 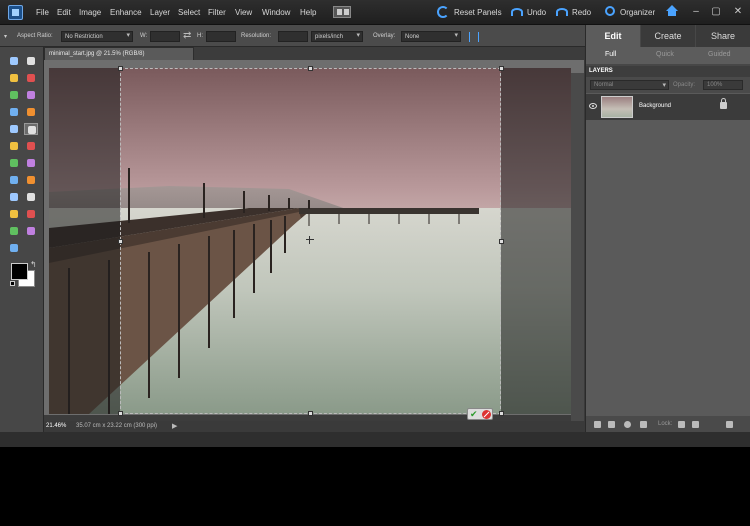 I want to click on layer-row-background: Background, so click(x=668, y=107).